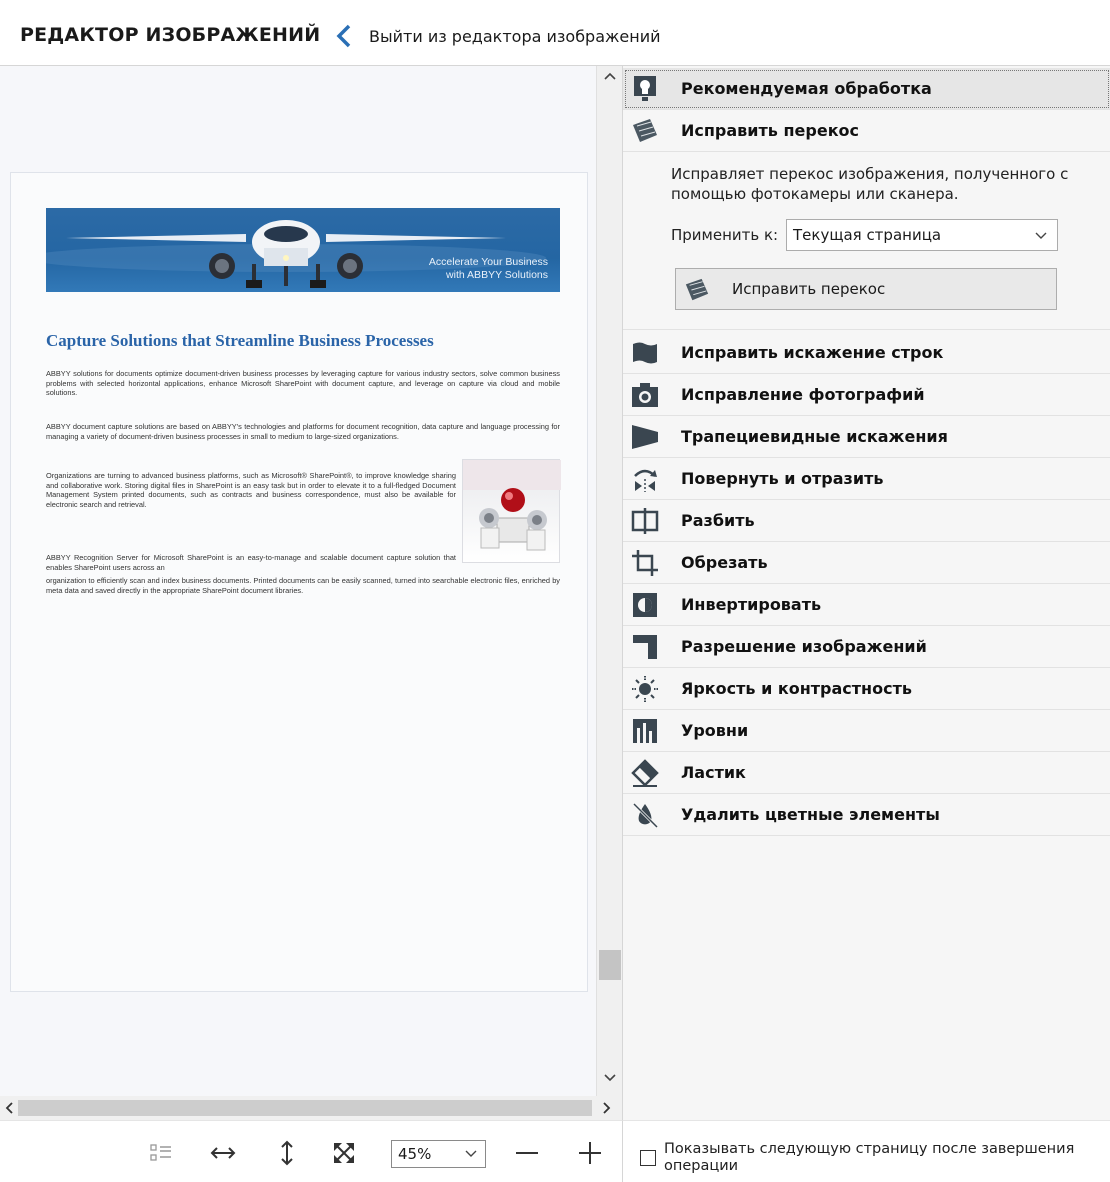 This screenshot has height=1182, width=1110. I want to click on eraser-item: Ластик, so click(866, 773).